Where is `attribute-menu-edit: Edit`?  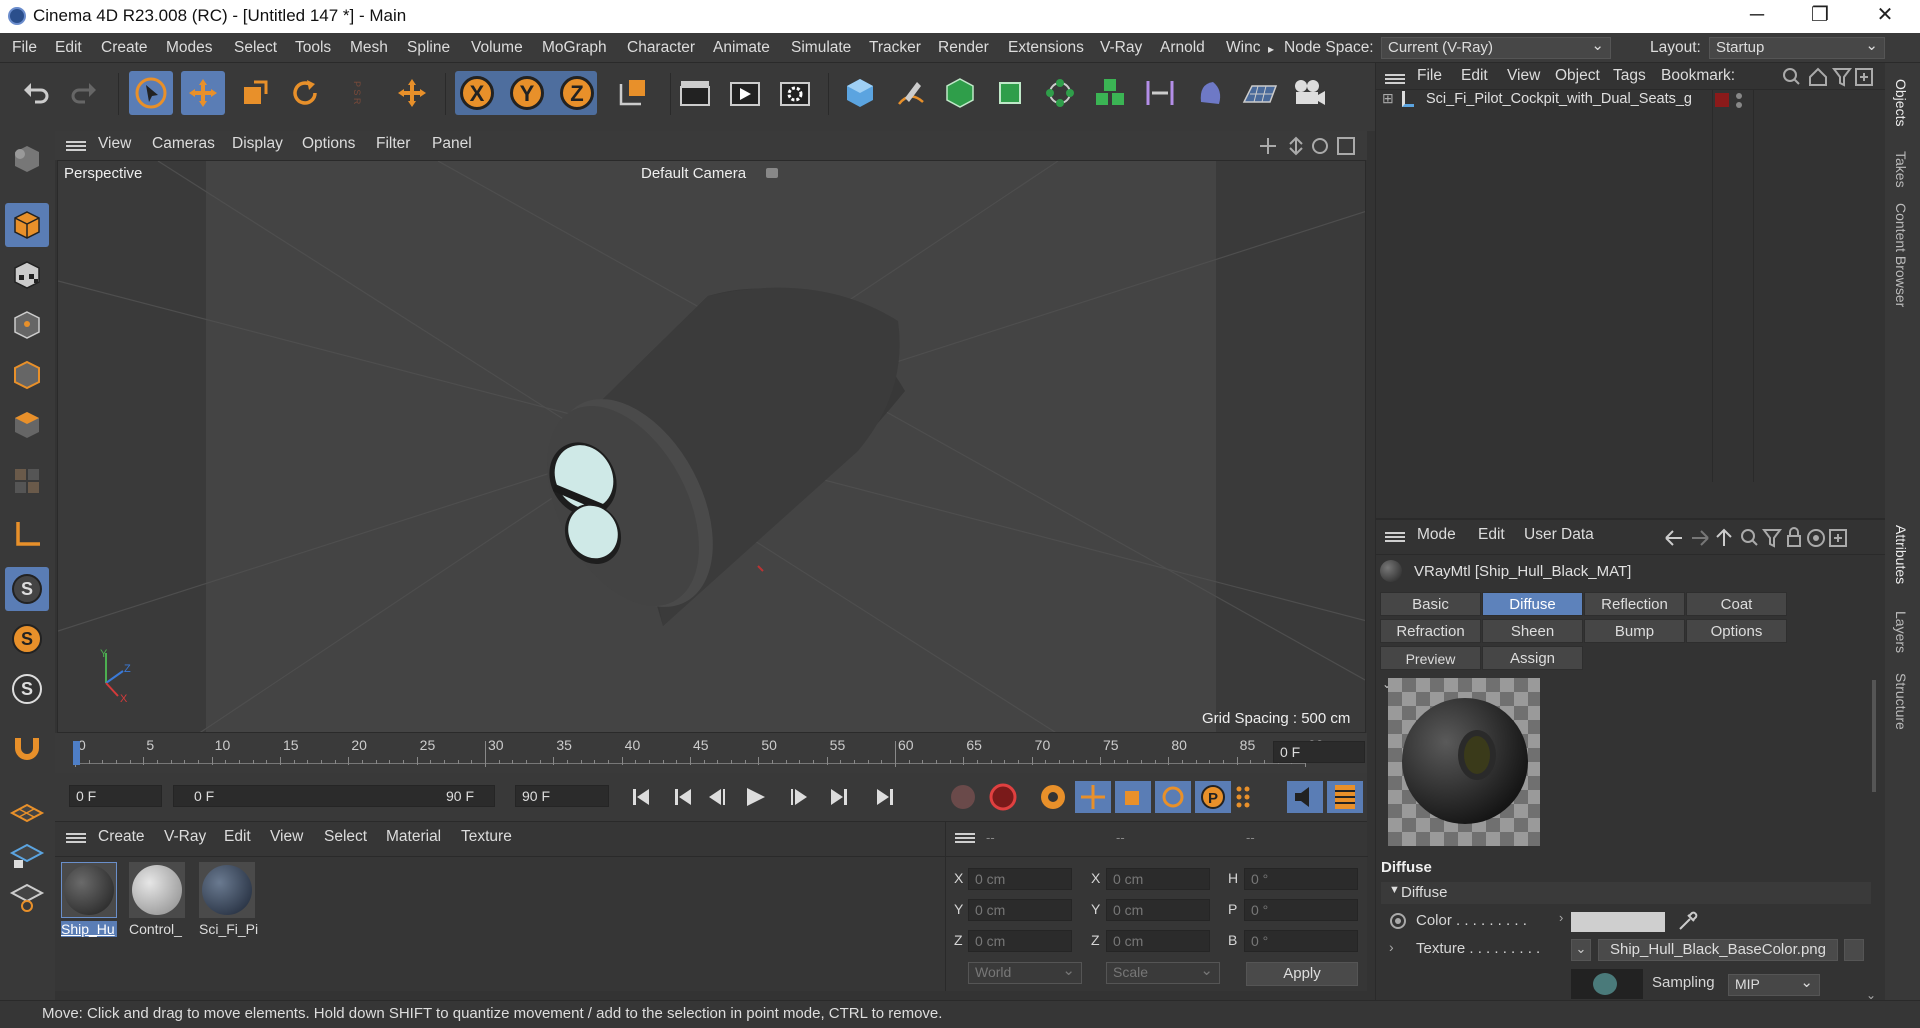 attribute-menu-edit: Edit is located at coordinates (1491, 535).